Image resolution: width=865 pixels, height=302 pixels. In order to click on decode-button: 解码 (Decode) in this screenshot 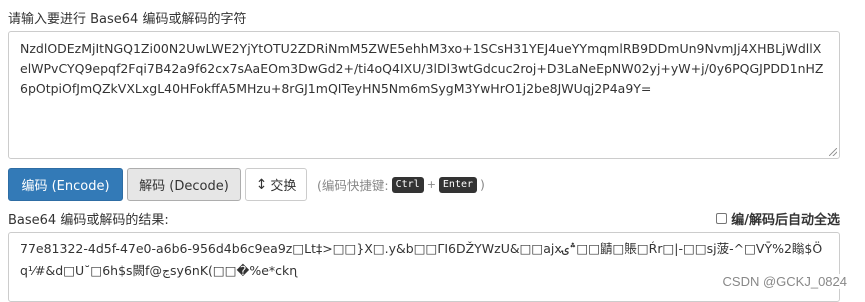, I will do `click(184, 184)`.